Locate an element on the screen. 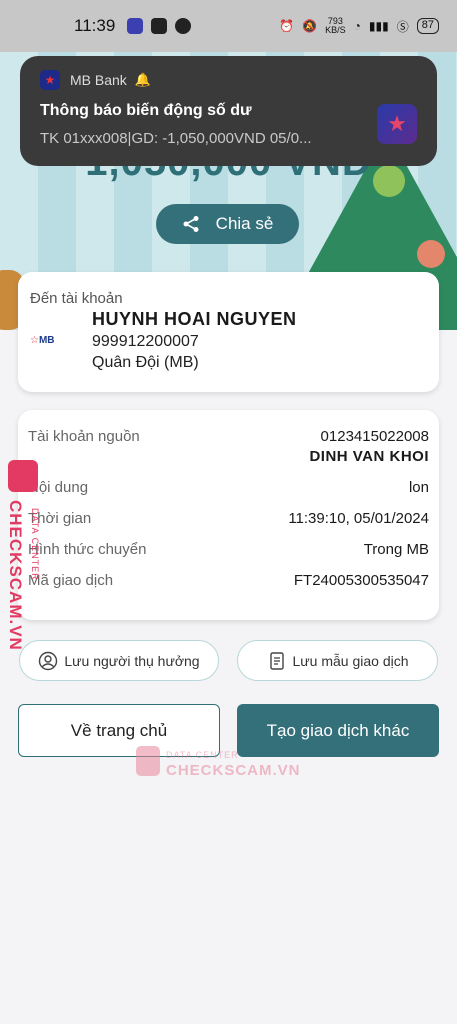 This screenshot has height=1024, width=457. network-speed: 793 KB/S is located at coordinates (335, 25).